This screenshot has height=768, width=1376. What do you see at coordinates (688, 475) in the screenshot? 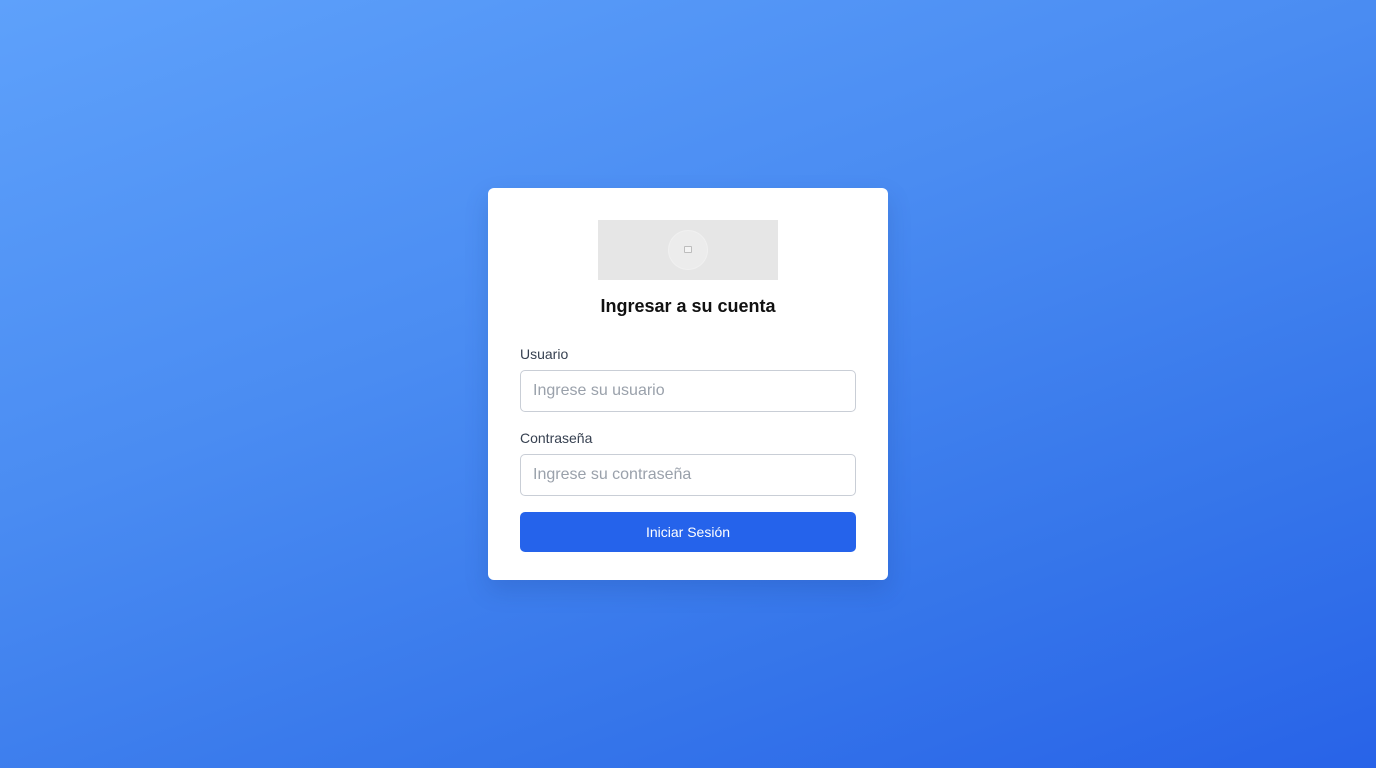
I see `password-input` at bounding box center [688, 475].